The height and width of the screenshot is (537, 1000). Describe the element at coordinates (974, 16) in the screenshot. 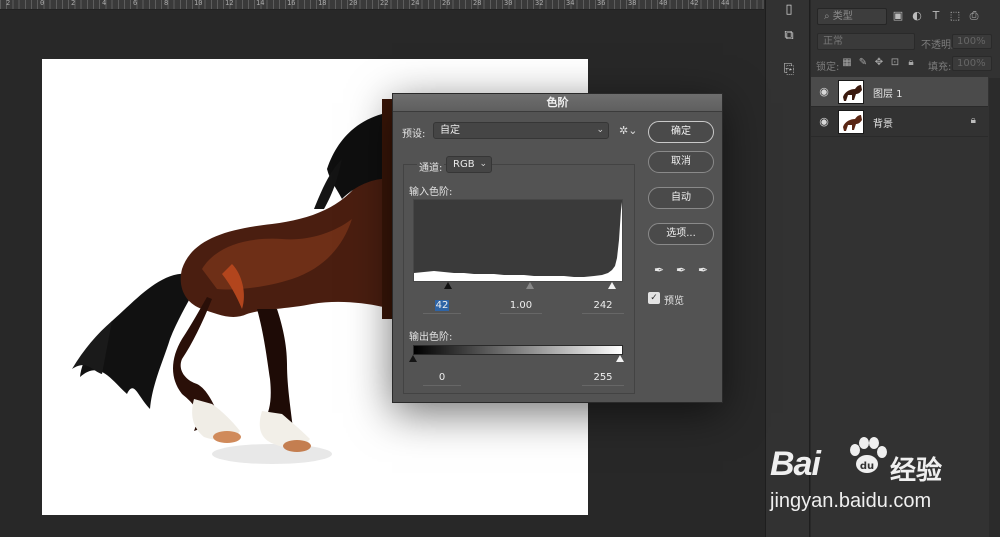

I see `smart-object-filter-icon: ⎙` at that location.